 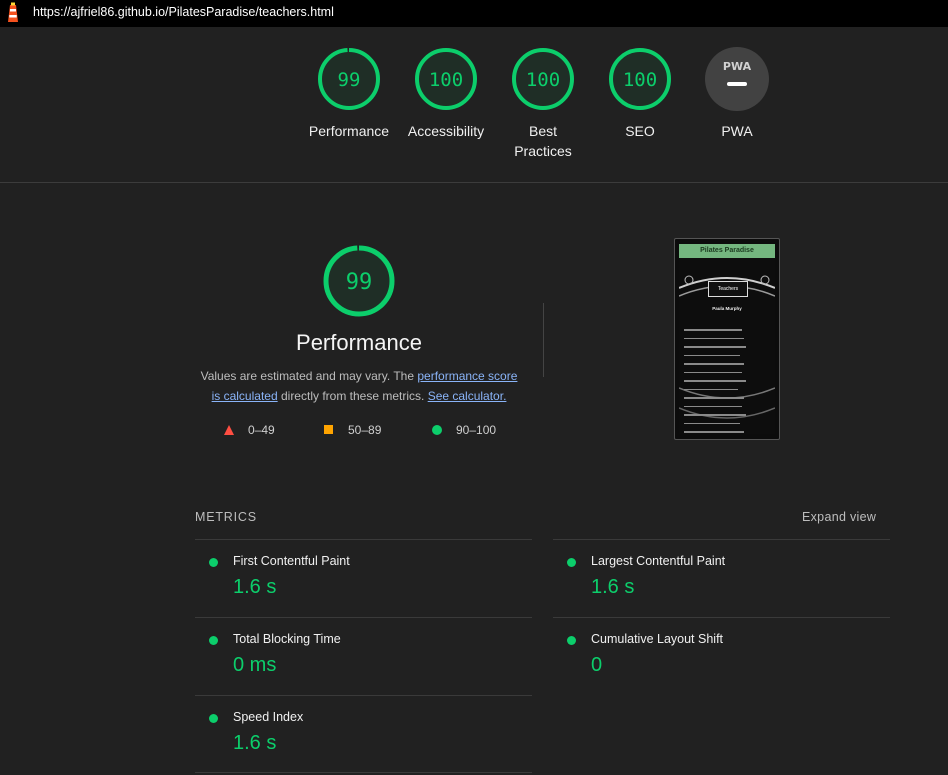 What do you see at coordinates (839, 517) in the screenshot?
I see `expand-view-button: Expand view` at bounding box center [839, 517].